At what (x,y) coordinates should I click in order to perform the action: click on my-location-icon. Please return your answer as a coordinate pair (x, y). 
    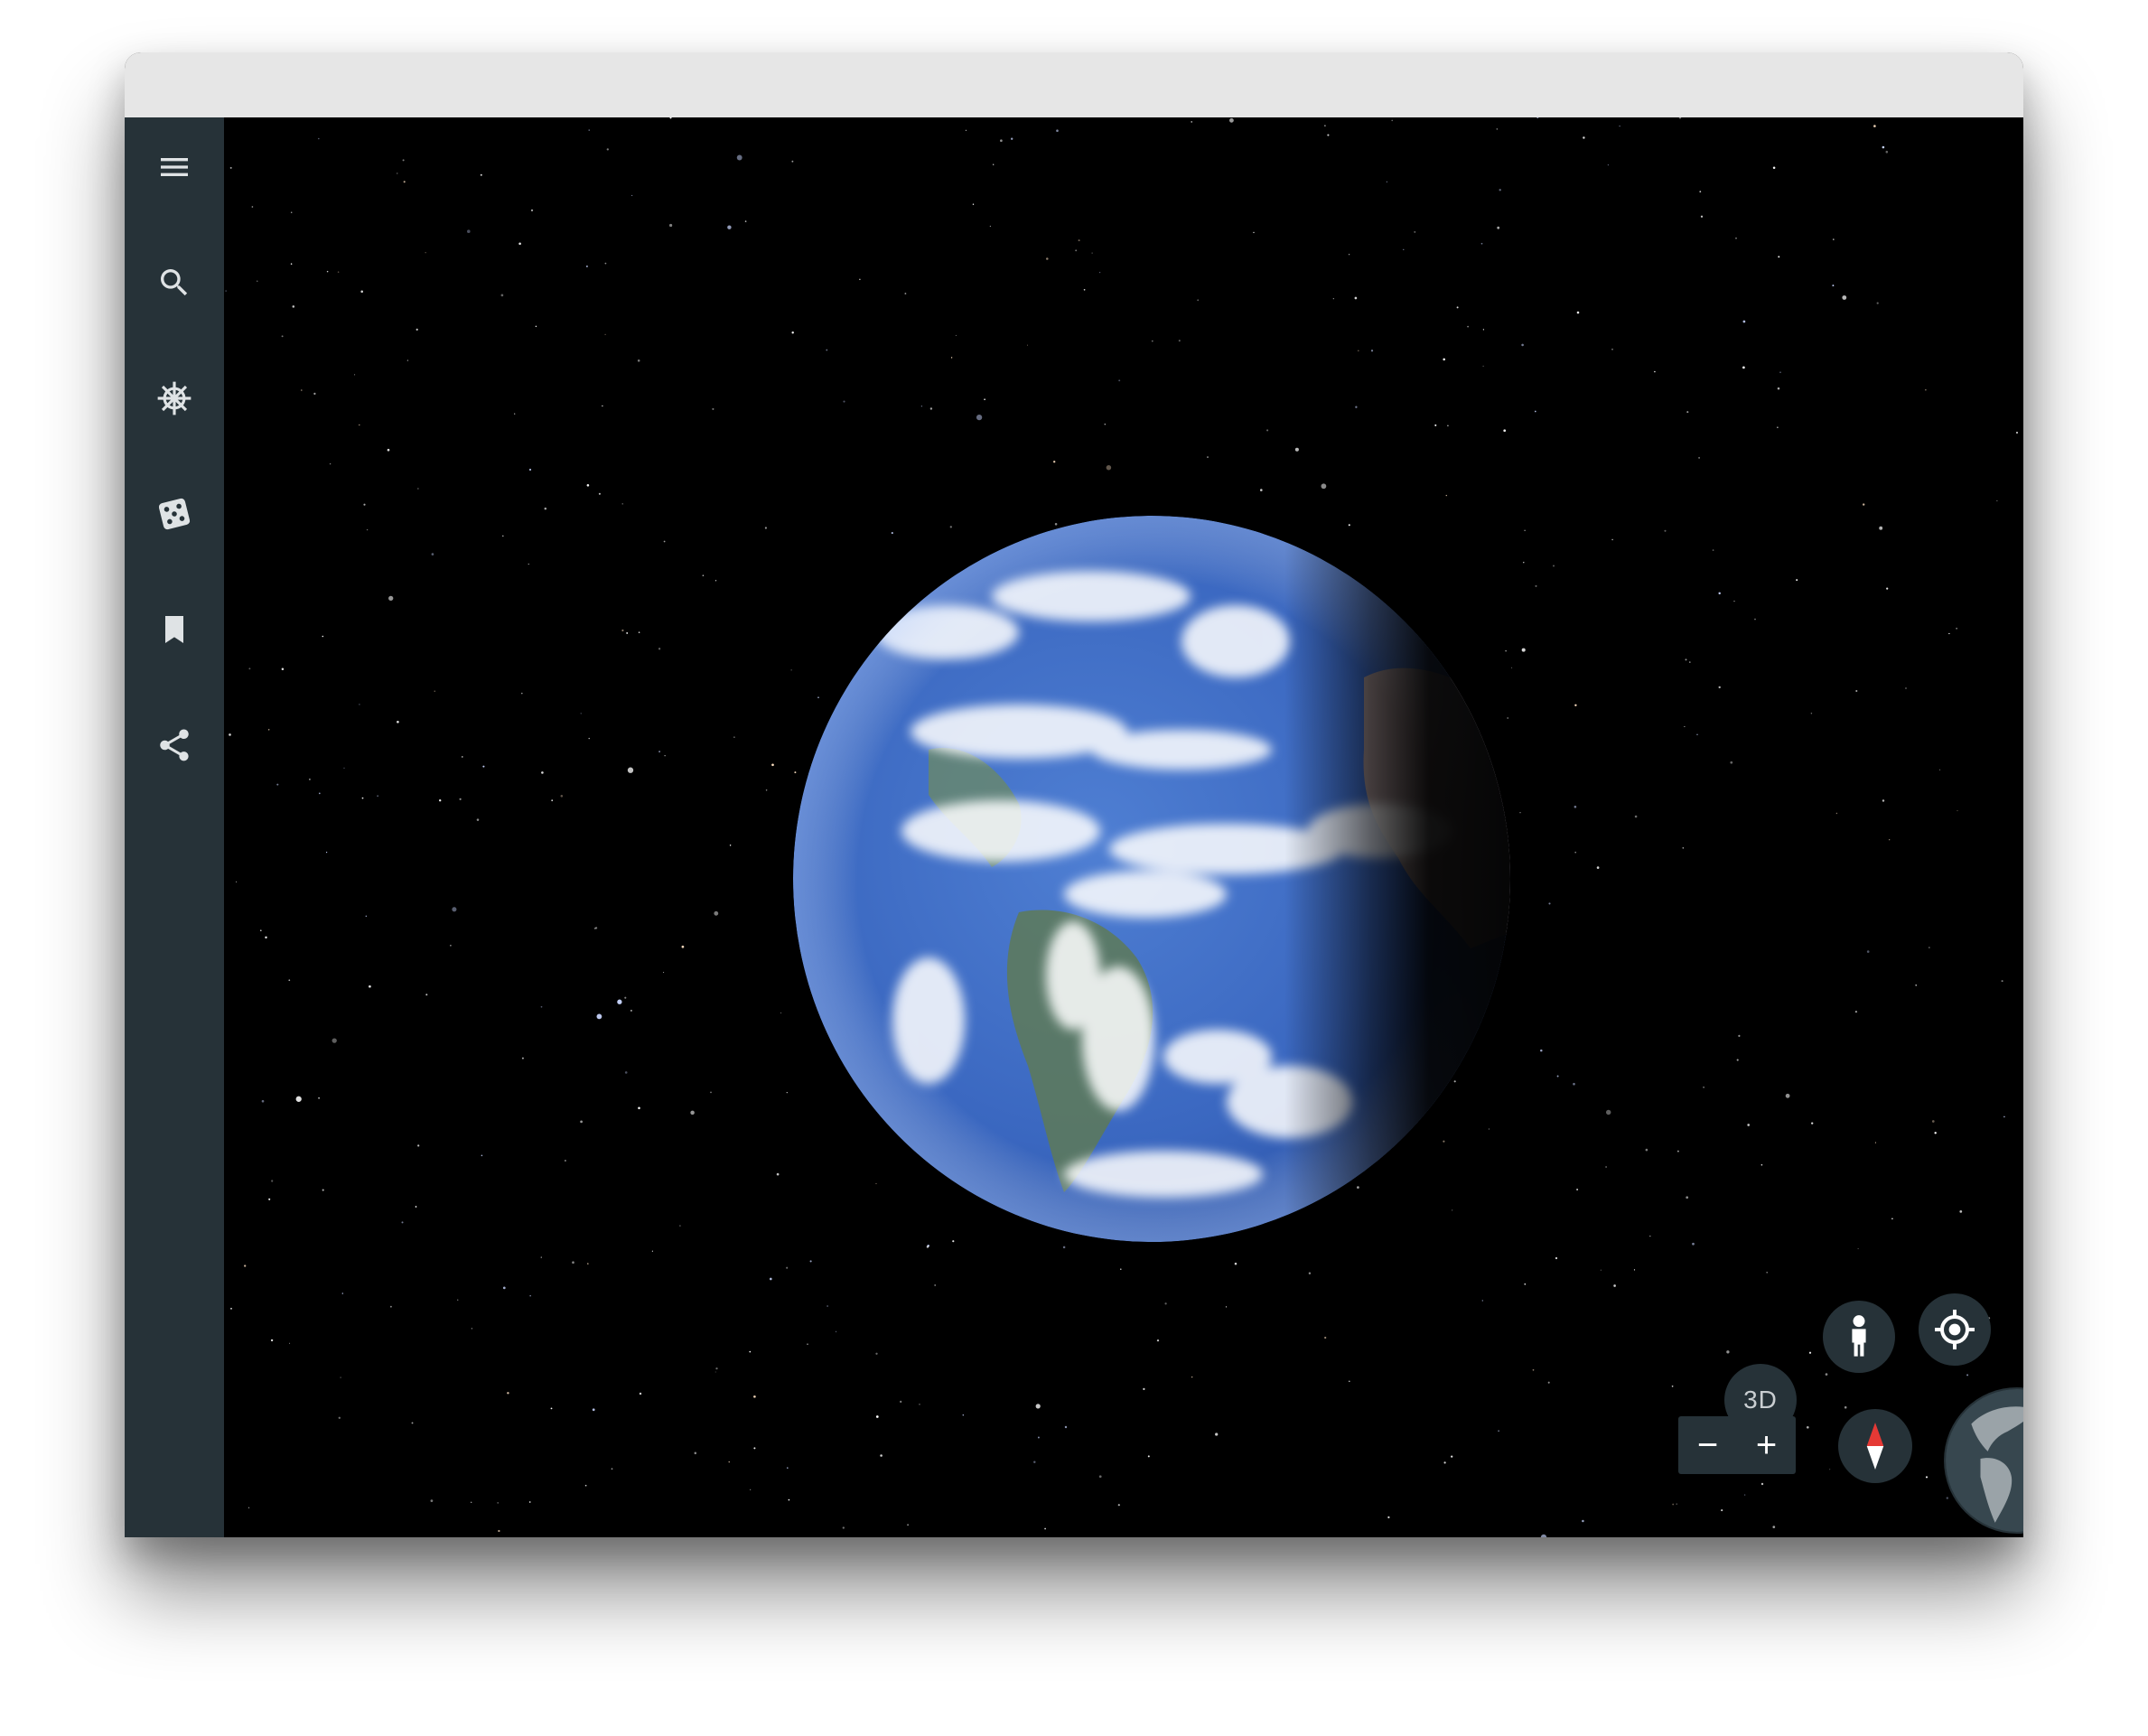
    Looking at the image, I should click on (1955, 1329).